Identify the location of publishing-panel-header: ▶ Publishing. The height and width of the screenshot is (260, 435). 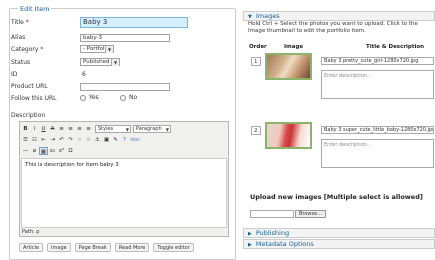
(339, 233).